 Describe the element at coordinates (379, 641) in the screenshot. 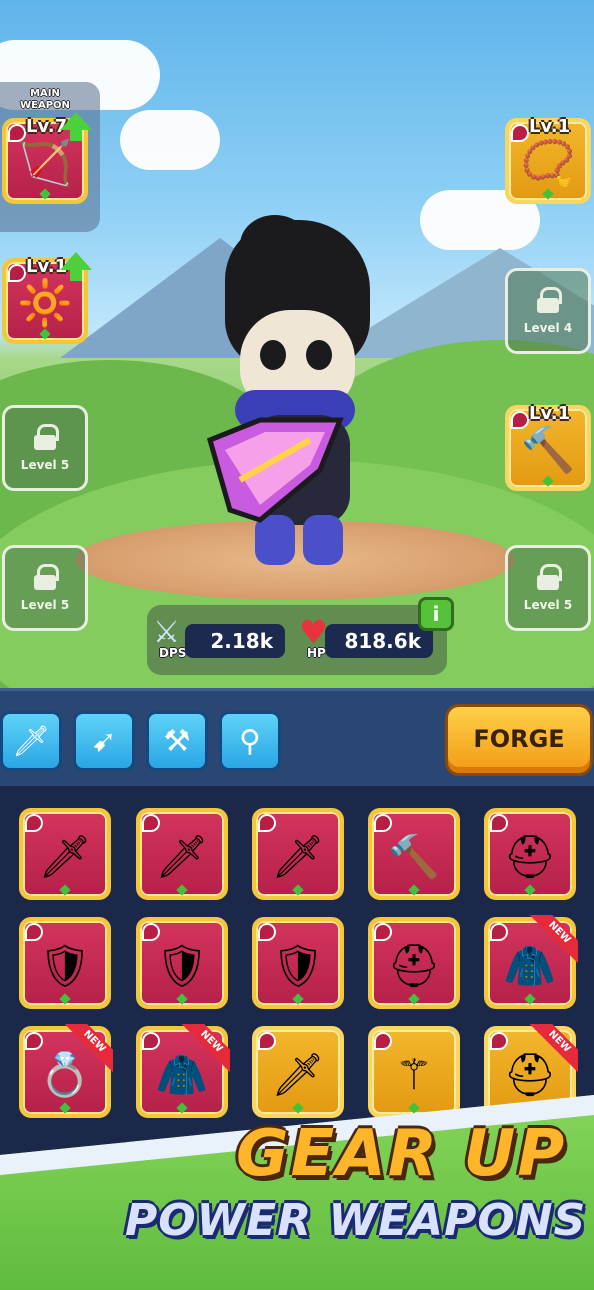

I see `hp-value: 818.6k` at that location.